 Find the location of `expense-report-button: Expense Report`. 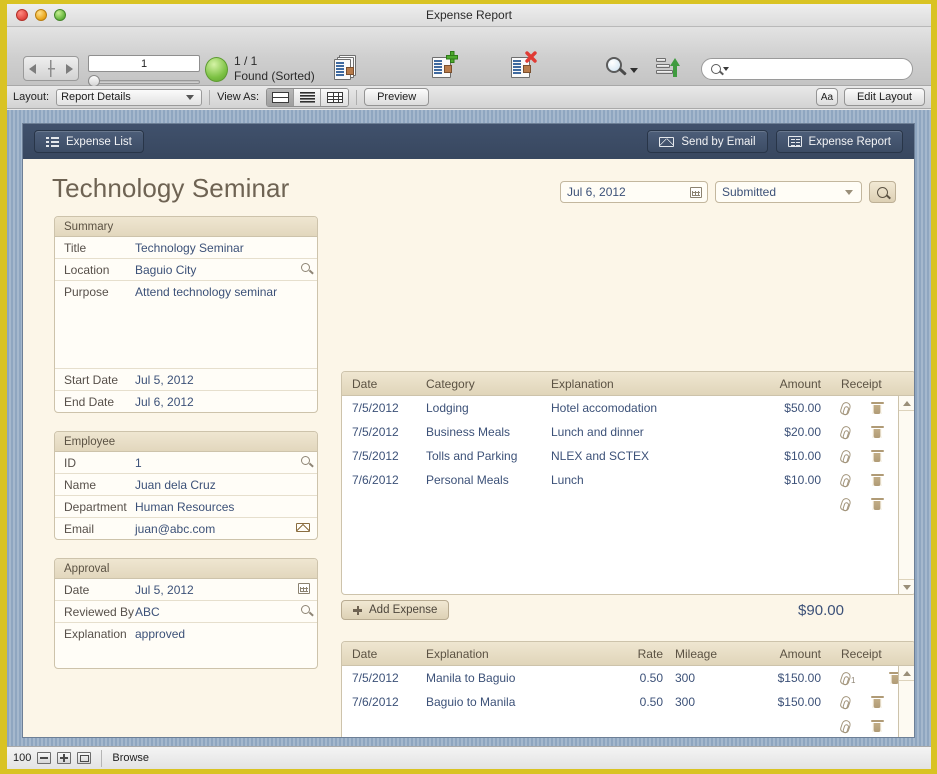

expense-report-button: Expense Report is located at coordinates (839, 141).